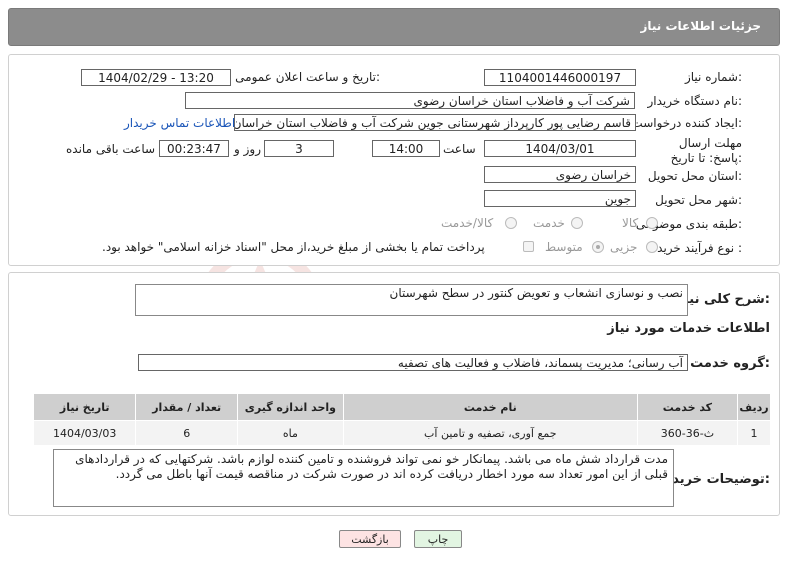 Image resolution: width=788 pixels, height=566 pixels. Describe the element at coordinates (630, 223) in the screenshot. I see `category-goods-label: کالا` at that location.